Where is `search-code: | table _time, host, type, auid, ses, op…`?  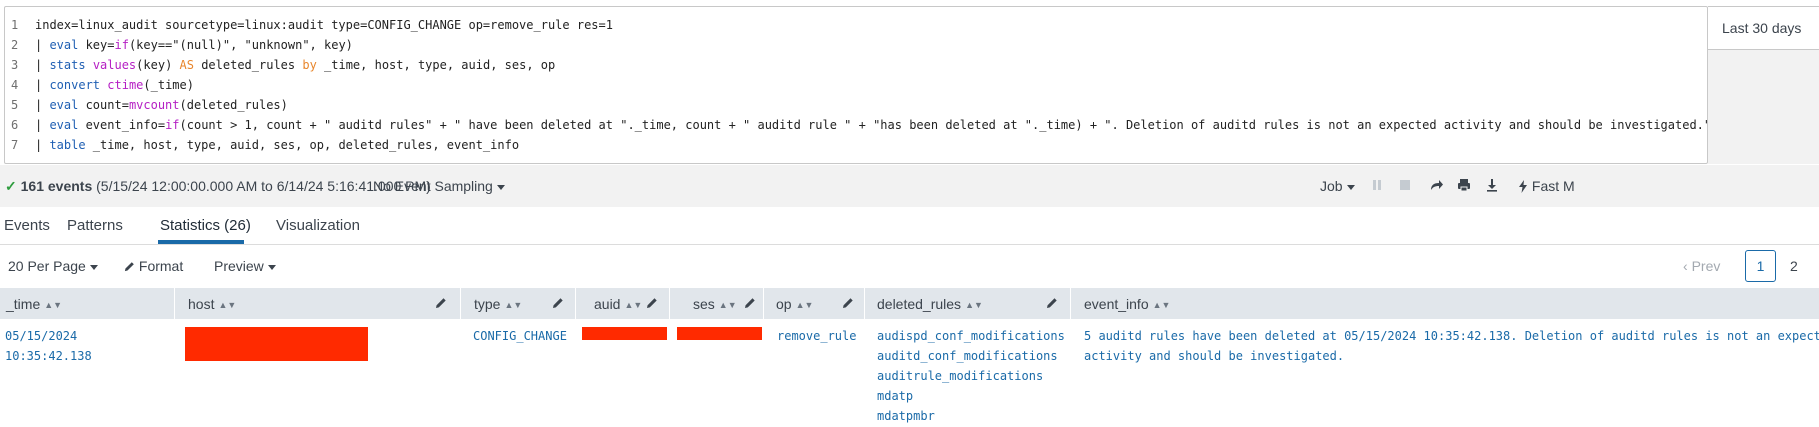 search-code: | table _time, host, type, auid, ses, op… is located at coordinates (277, 145).